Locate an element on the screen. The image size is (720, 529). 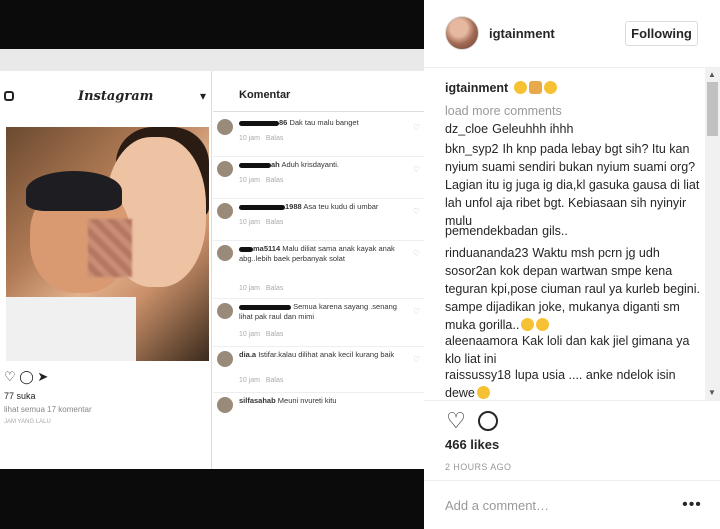
add-comment-bar: ••• is located at coordinates (572, 504).